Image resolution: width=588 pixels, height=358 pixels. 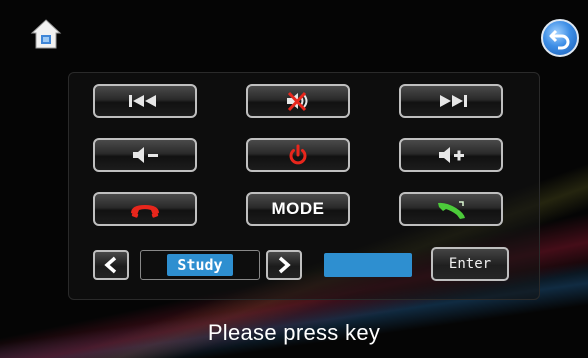 I want to click on volume-down-button, so click(x=145, y=155).